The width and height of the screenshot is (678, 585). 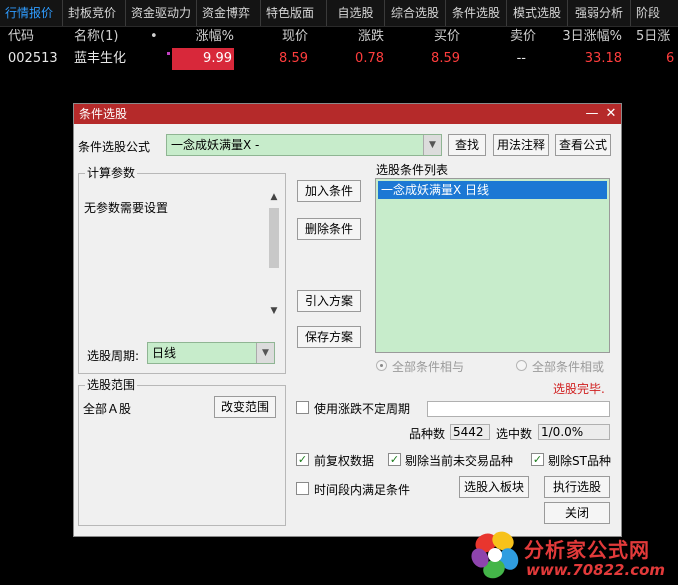 I want to click on menu-special-layout: 特色版面, so click(x=294, y=13).